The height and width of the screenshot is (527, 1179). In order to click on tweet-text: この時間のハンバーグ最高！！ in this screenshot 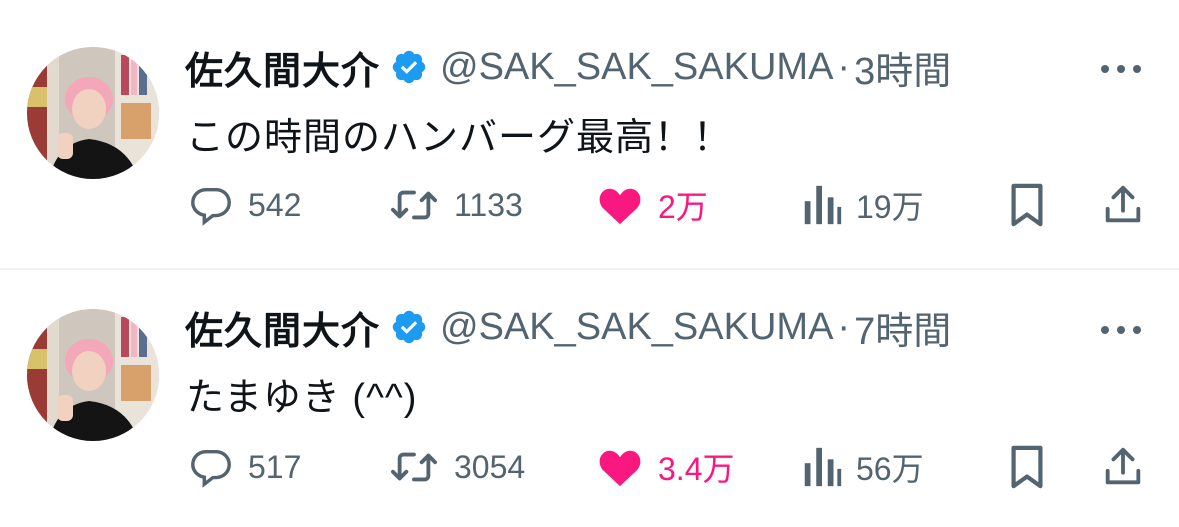, I will do `click(459, 138)`.